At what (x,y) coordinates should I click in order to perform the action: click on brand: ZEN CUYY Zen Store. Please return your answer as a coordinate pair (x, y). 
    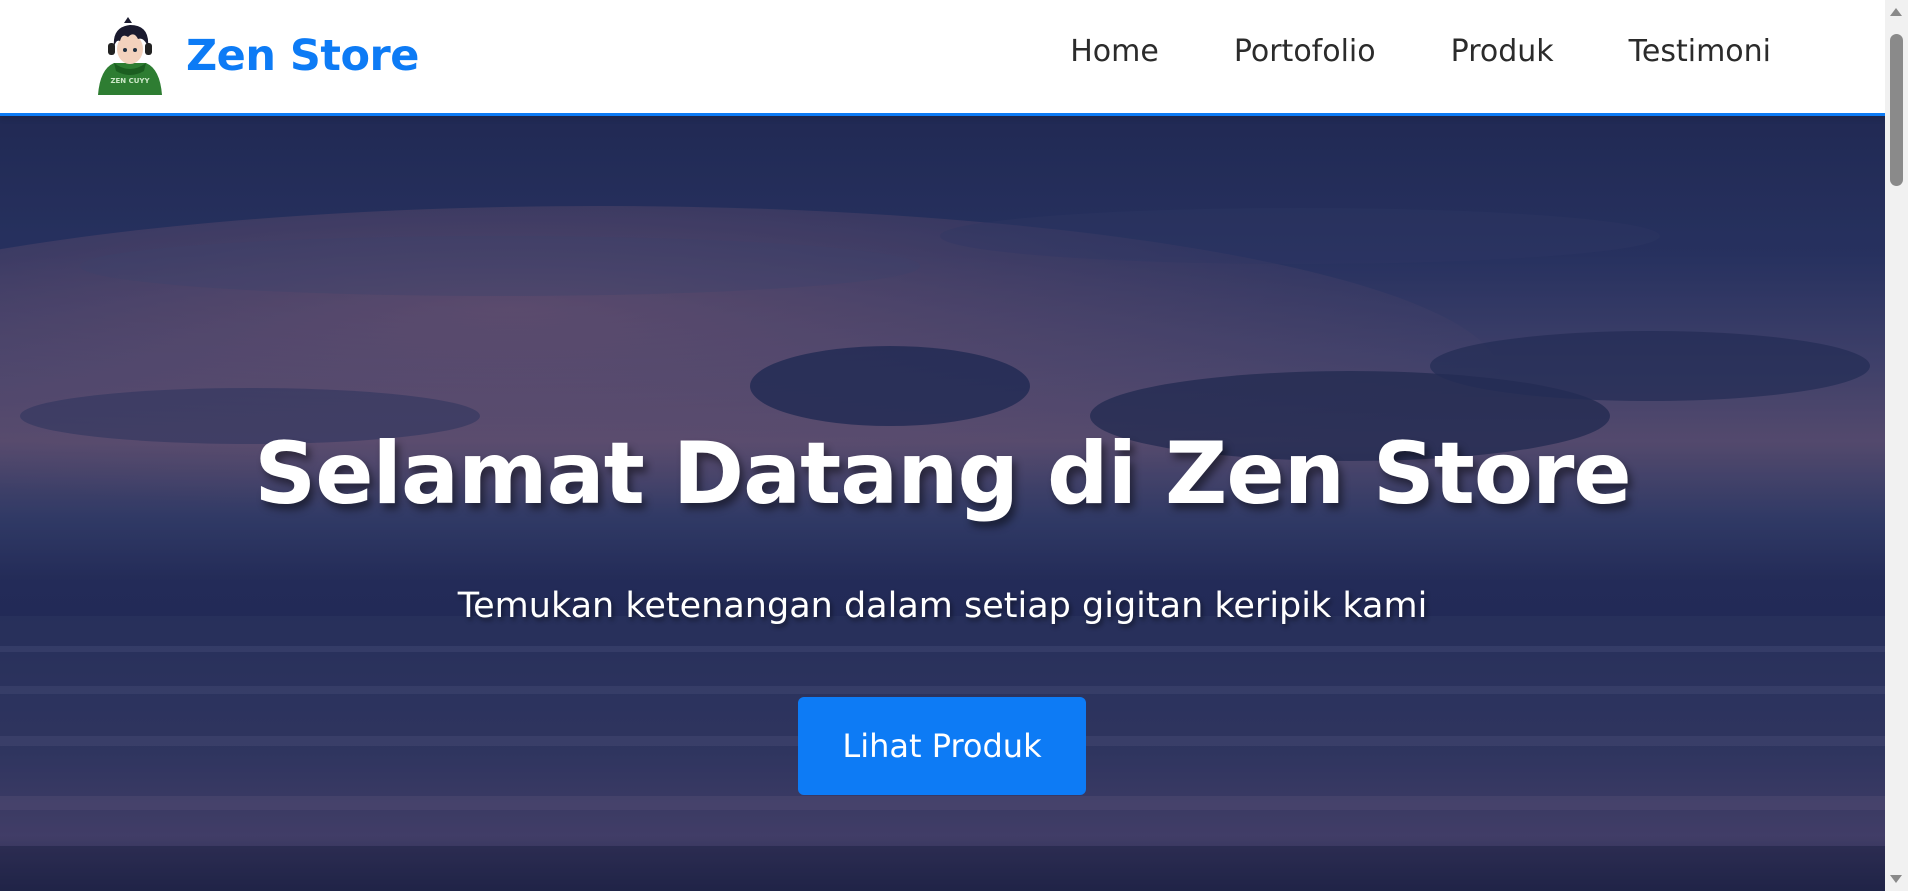
    Looking at the image, I should click on (256, 56).